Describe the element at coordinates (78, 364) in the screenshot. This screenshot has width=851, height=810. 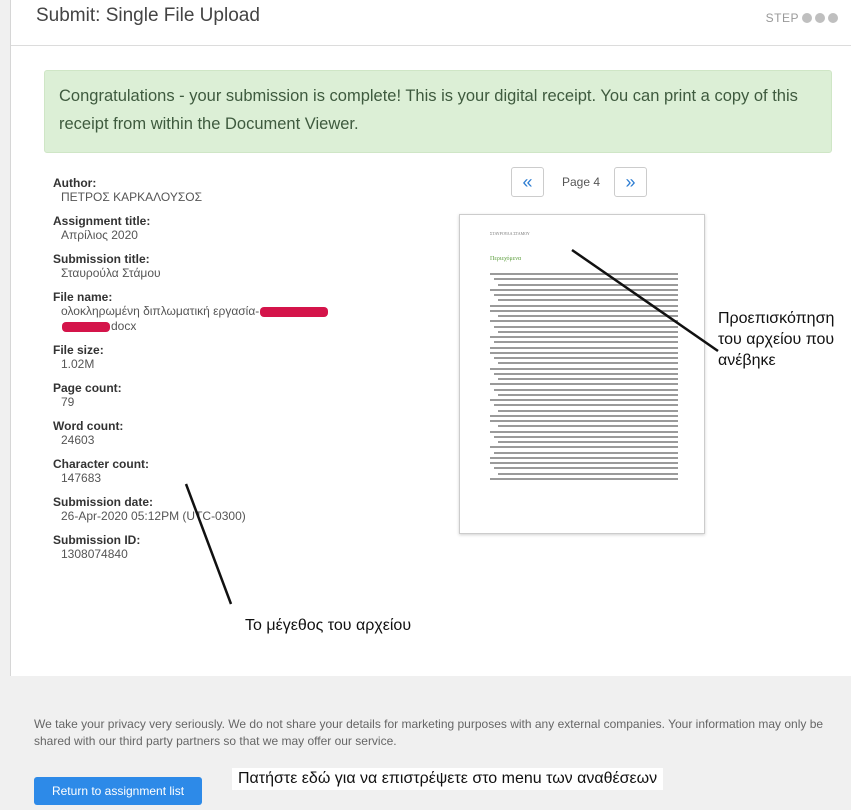
I see `file-size-value: 1.02M` at that location.